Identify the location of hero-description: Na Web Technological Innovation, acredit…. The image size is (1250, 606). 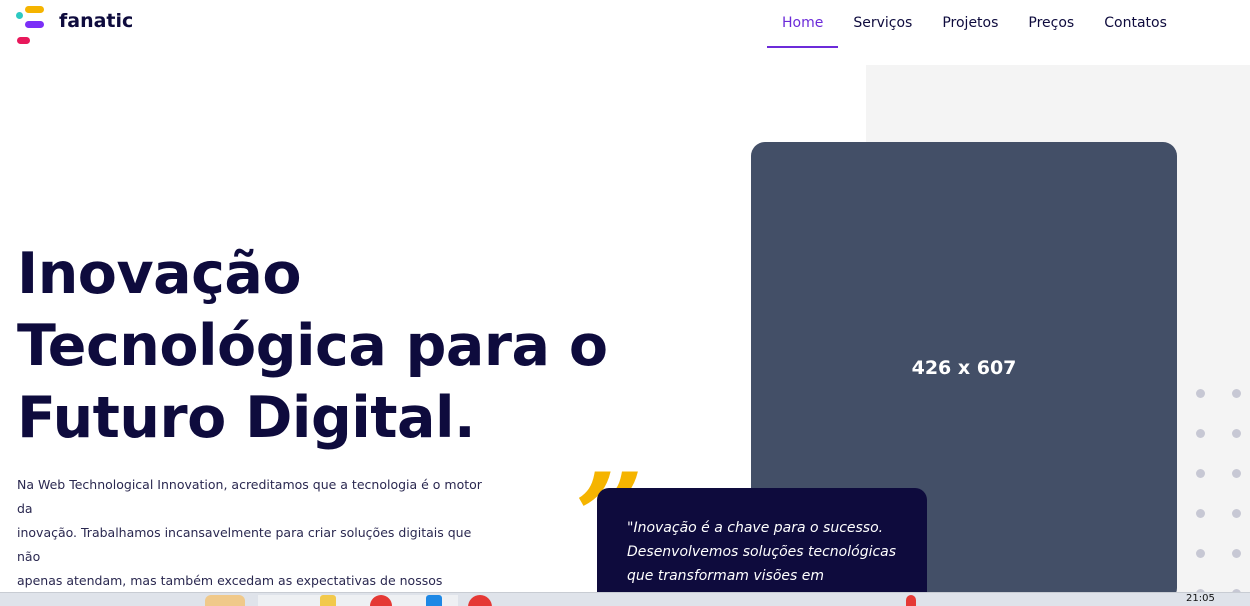
(252, 539).